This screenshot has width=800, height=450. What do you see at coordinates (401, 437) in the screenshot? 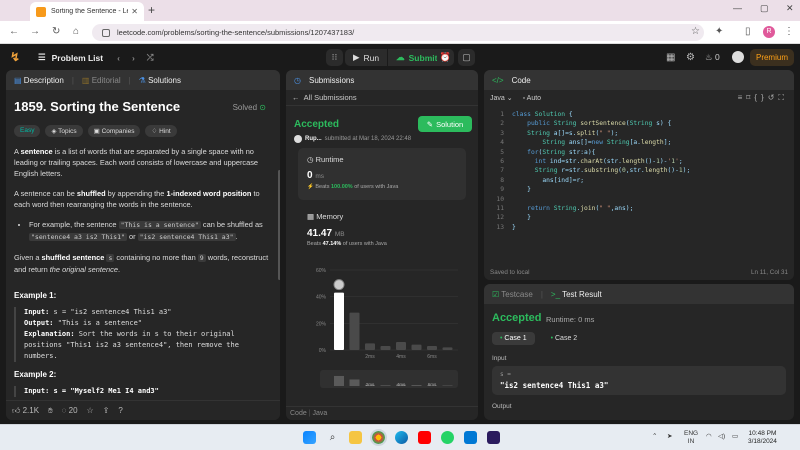
I see `edge-icon` at bounding box center [401, 437].